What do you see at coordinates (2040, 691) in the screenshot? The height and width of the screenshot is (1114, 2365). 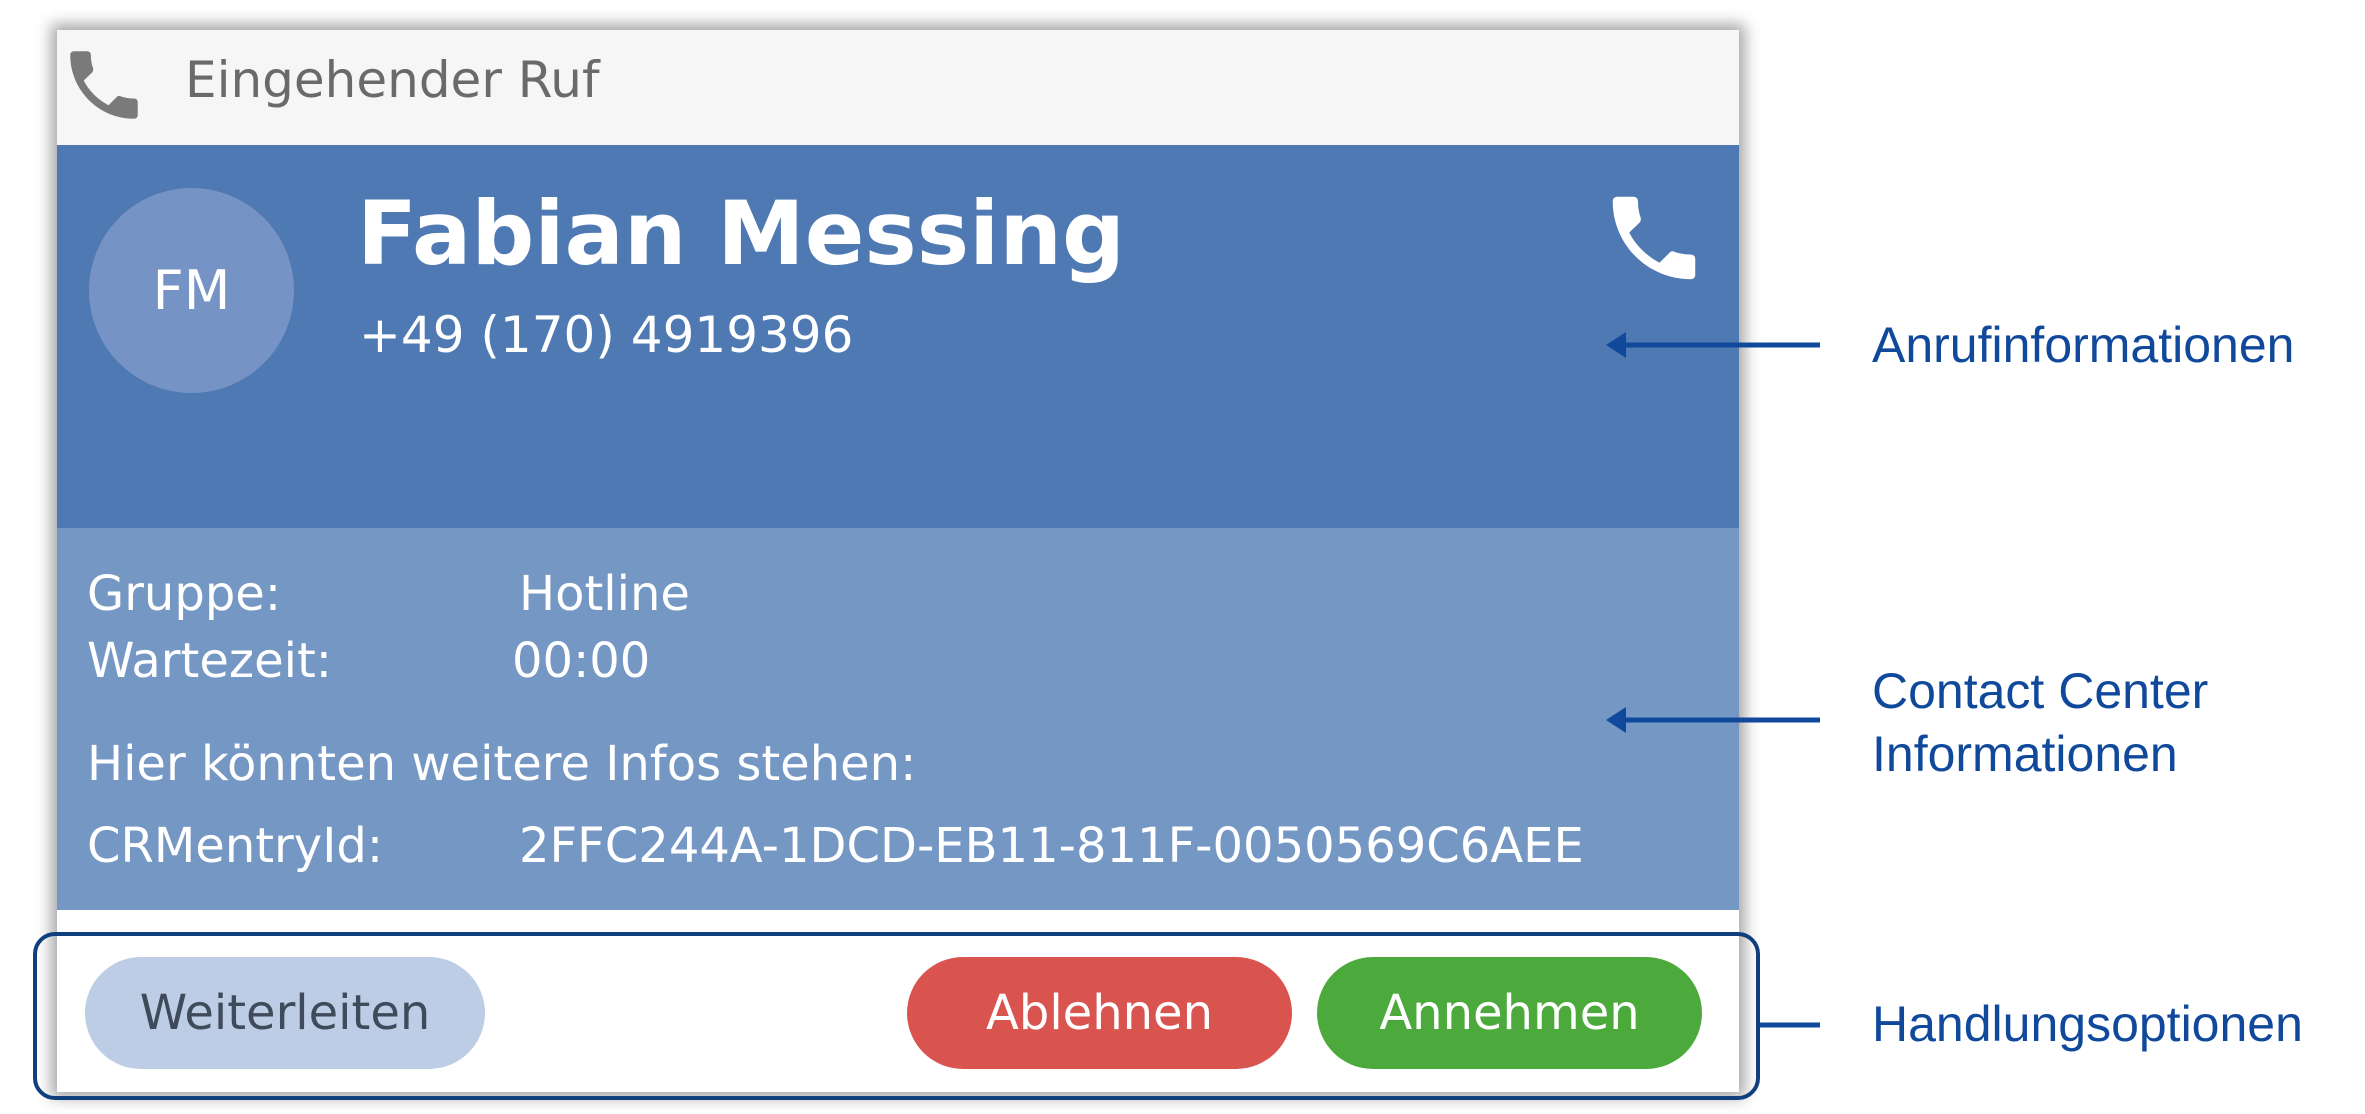 I see `contact-center-annotation-line1: Contact Center` at bounding box center [2040, 691].